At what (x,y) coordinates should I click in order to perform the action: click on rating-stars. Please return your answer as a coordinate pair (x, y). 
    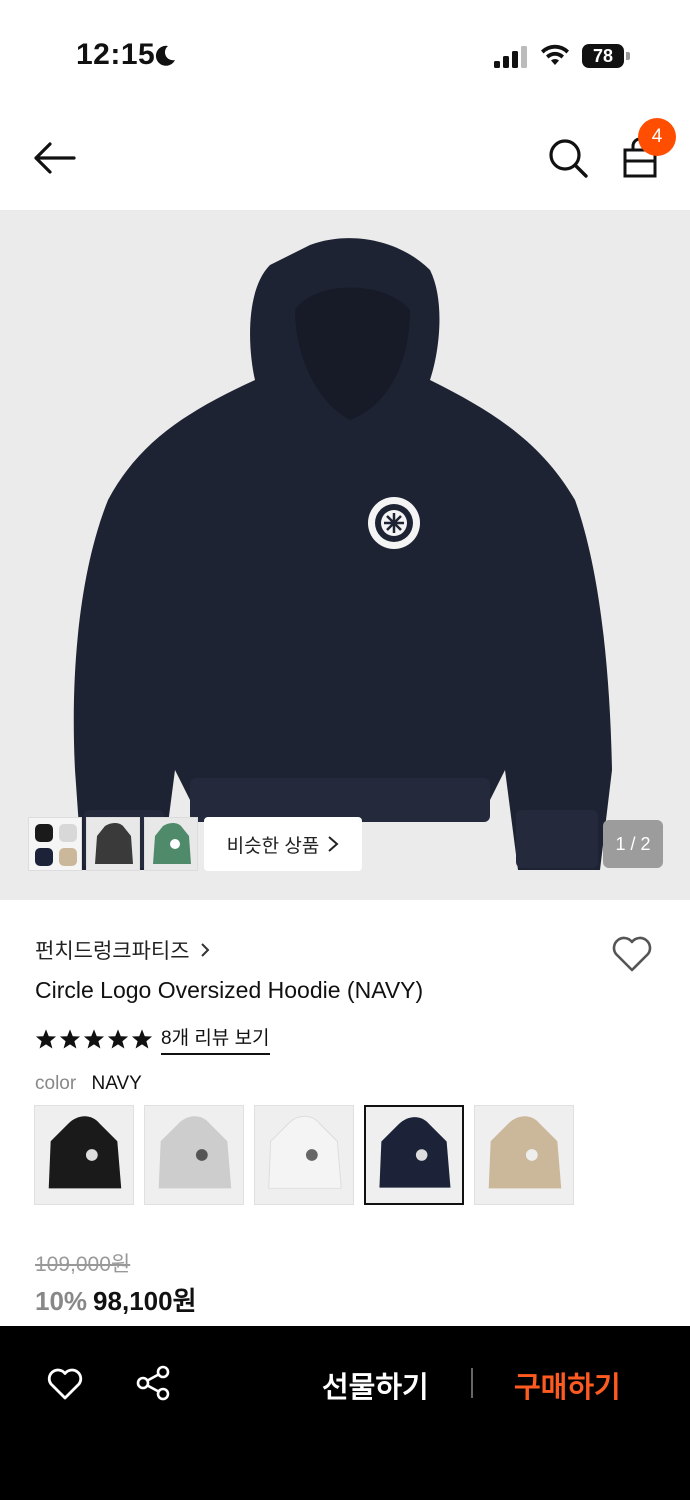
    Looking at the image, I should click on (94, 1039).